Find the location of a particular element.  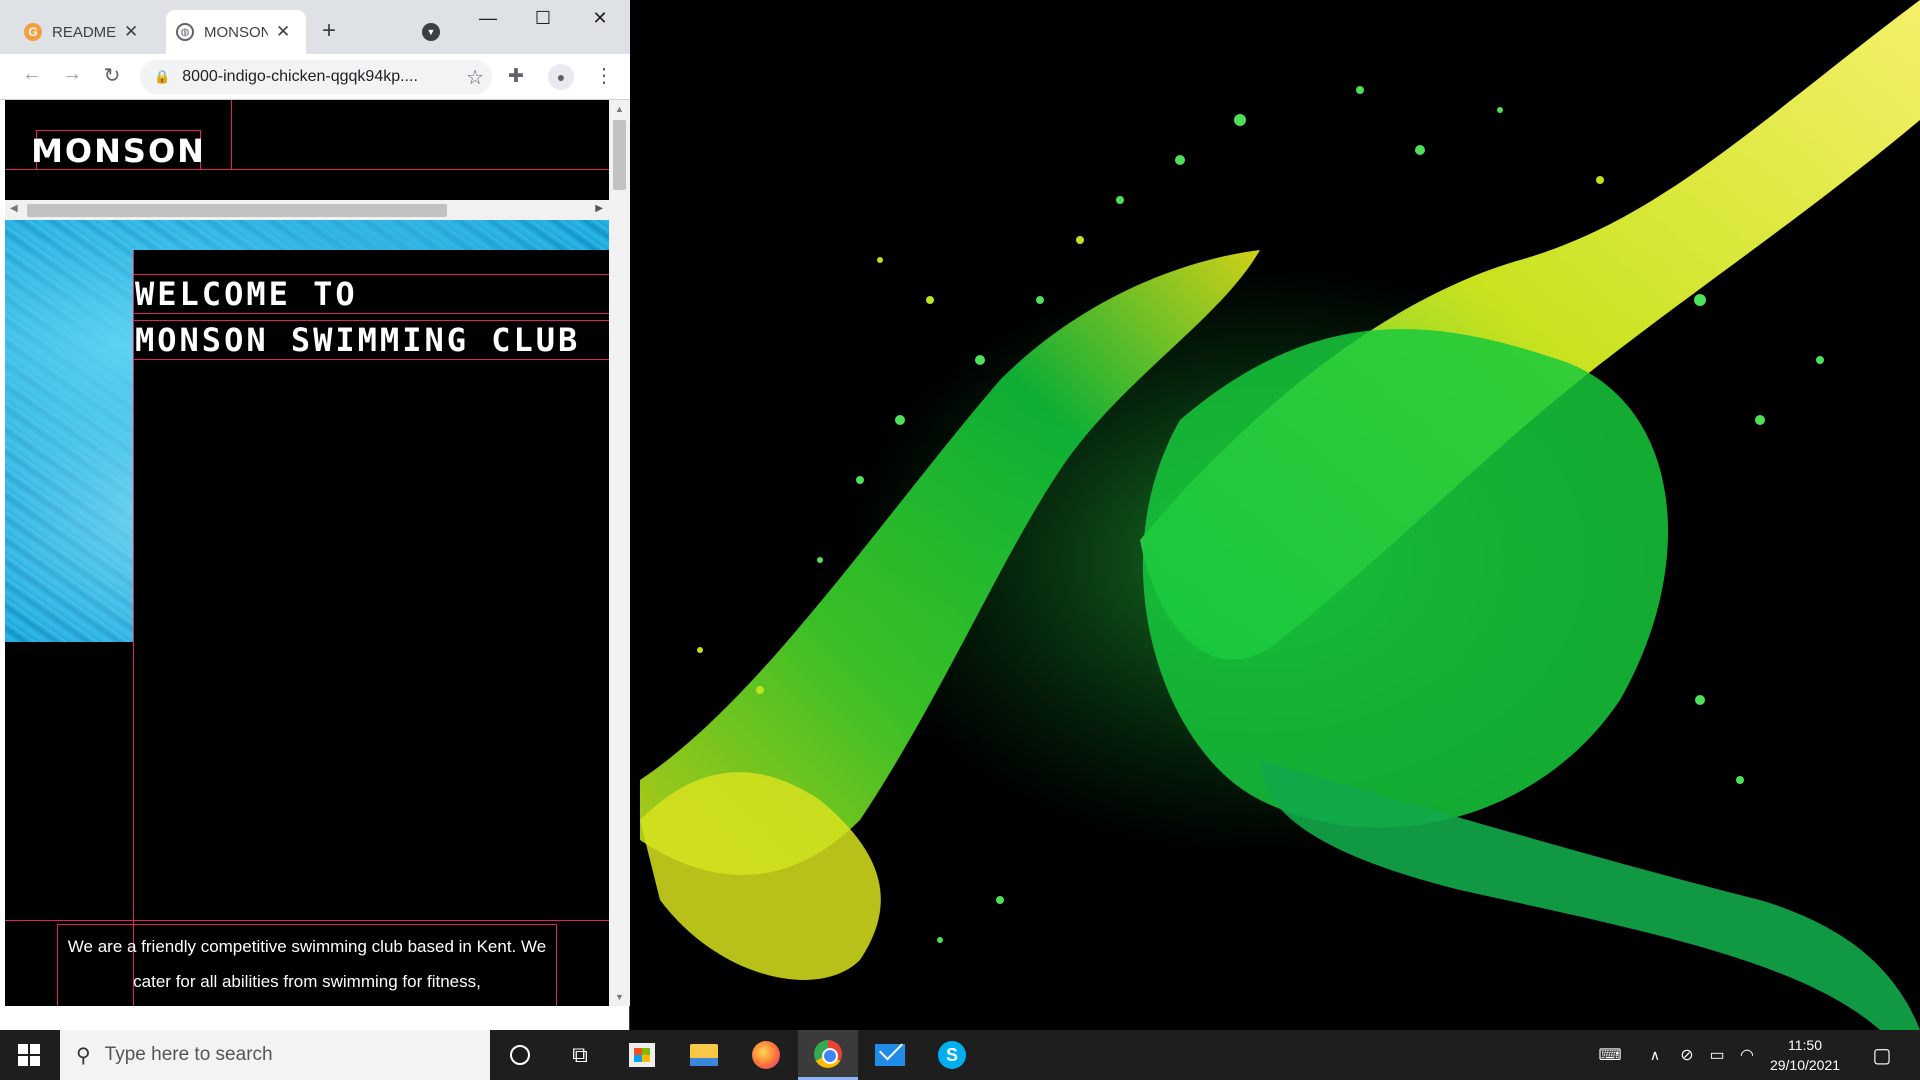

lock-icon: 🔒 is located at coordinates (162, 77).